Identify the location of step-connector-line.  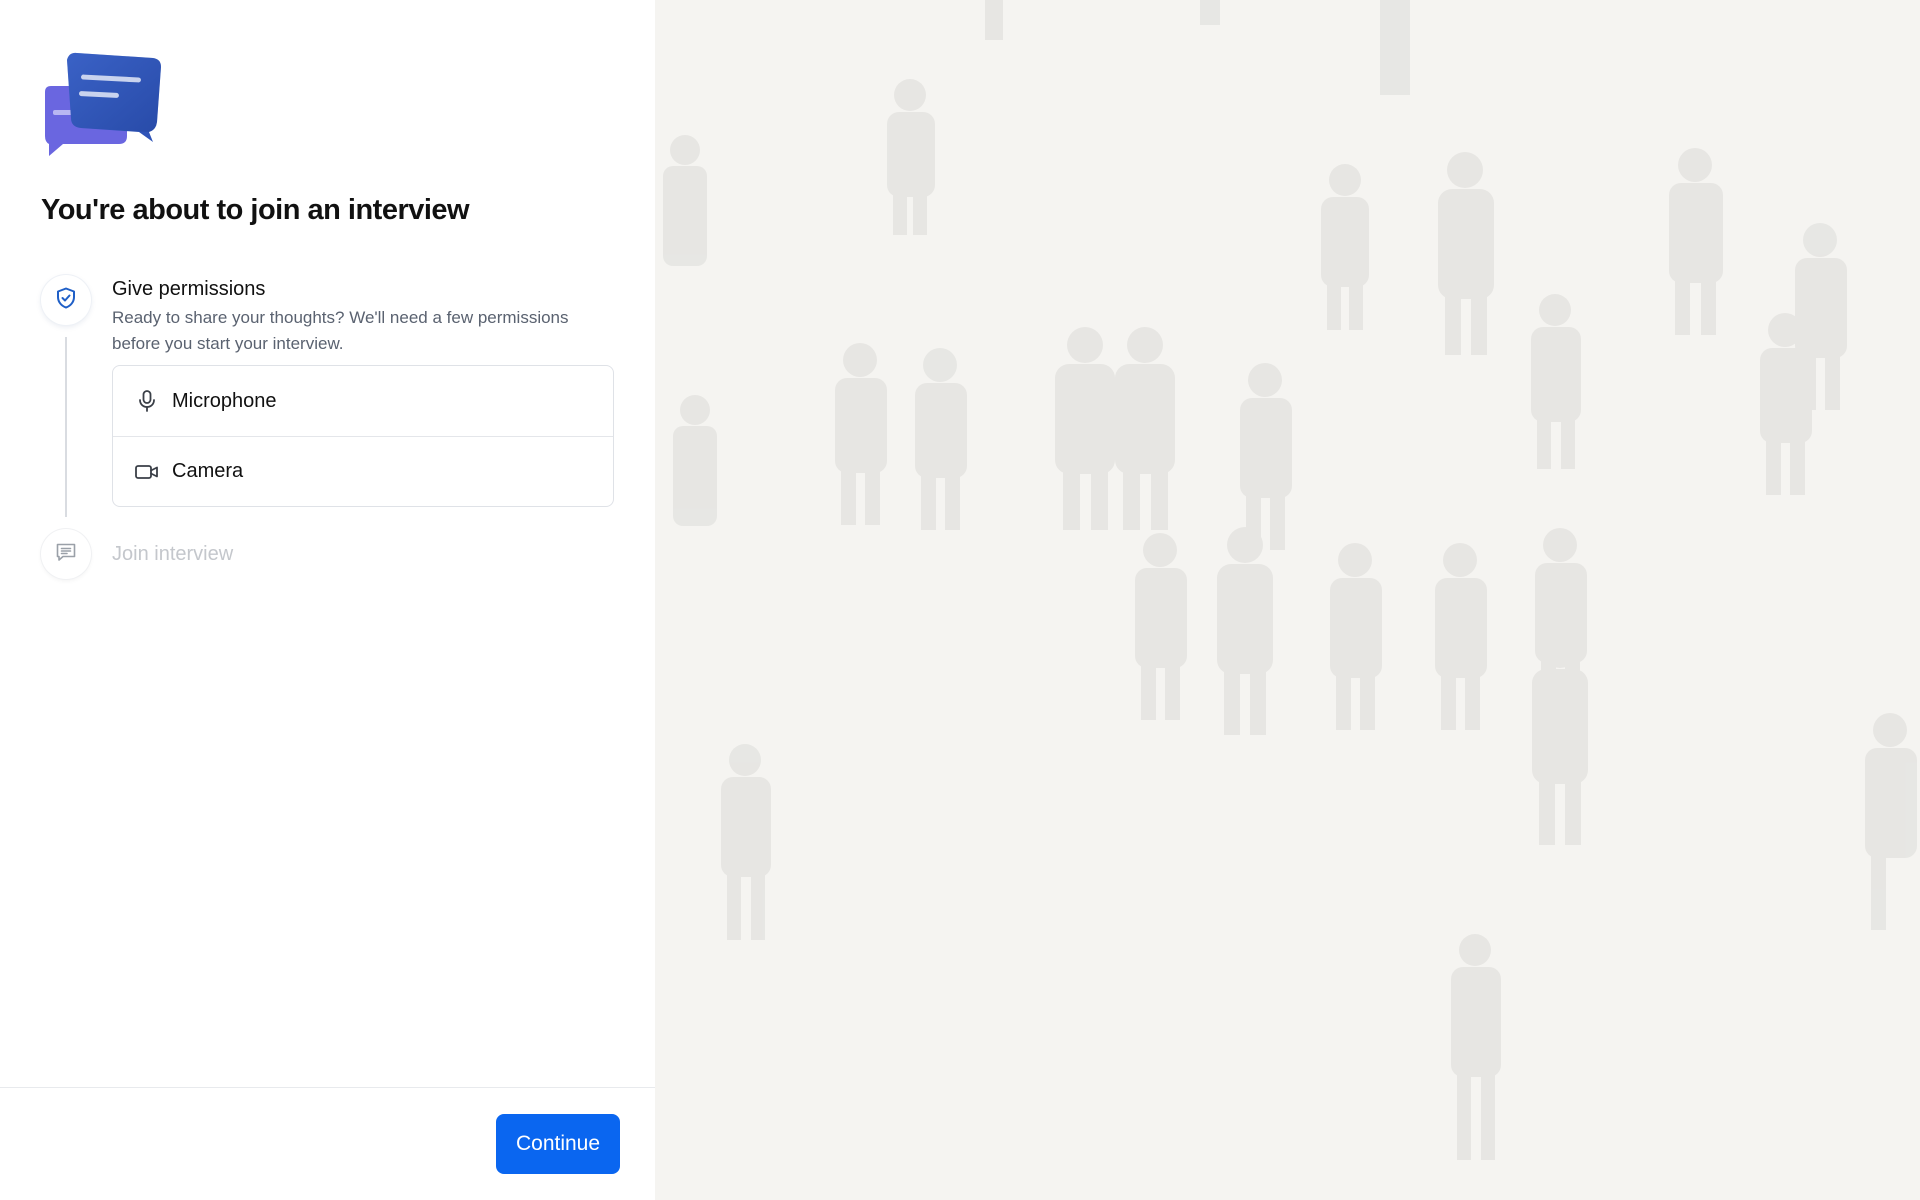
(66, 427).